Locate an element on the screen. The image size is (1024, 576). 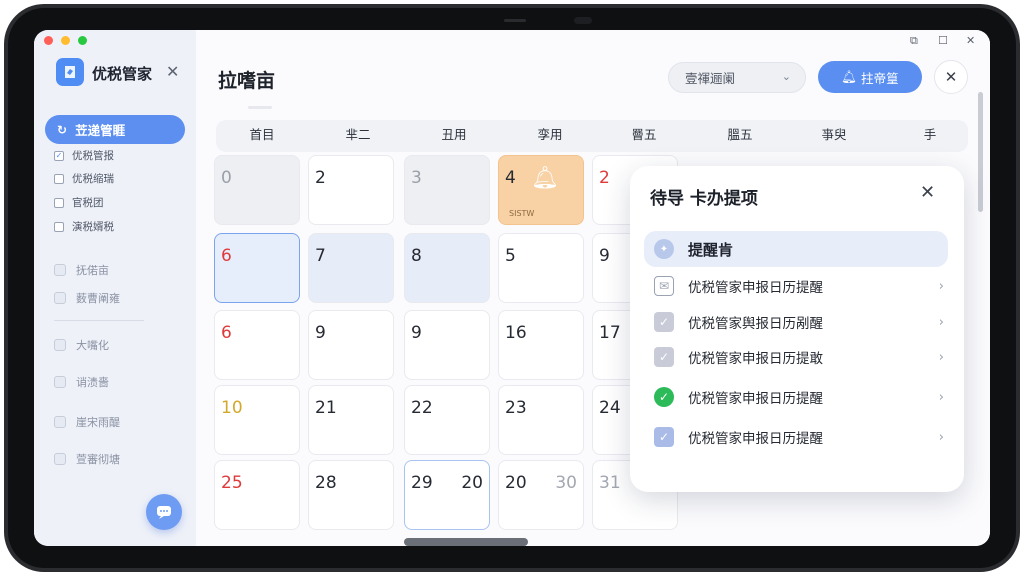
reminder-button: 🔔︎ 拄帝篁 is located at coordinates (870, 77).